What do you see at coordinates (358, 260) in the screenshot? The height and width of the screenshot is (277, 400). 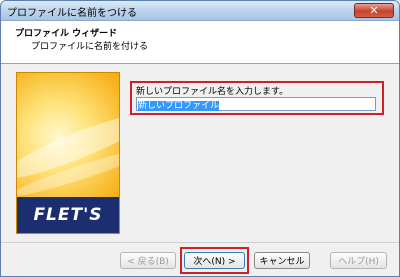 I see `help-button: ヘルプ(H)` at bounding box center [358, 260].